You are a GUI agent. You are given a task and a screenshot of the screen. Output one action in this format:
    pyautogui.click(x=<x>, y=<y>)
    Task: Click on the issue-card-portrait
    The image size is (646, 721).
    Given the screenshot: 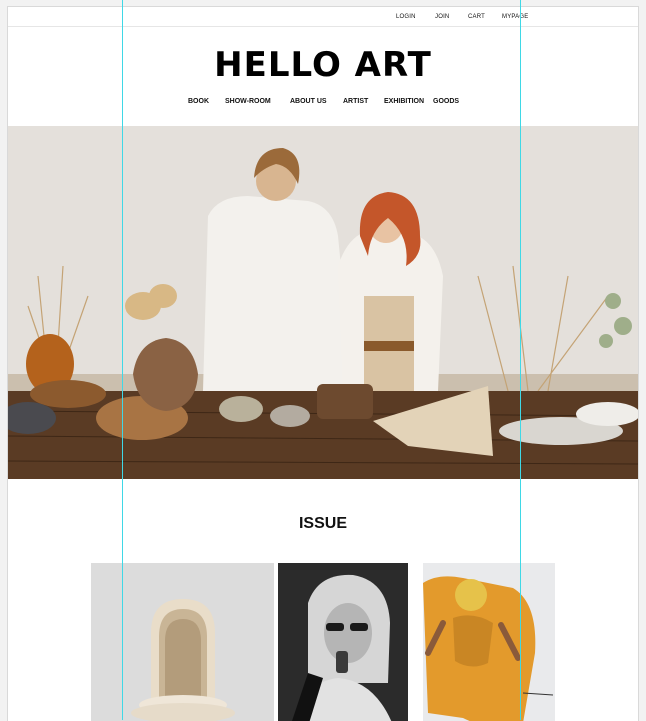 What is the action you would take?
    pyautogui.click(x=343, y=642)
    